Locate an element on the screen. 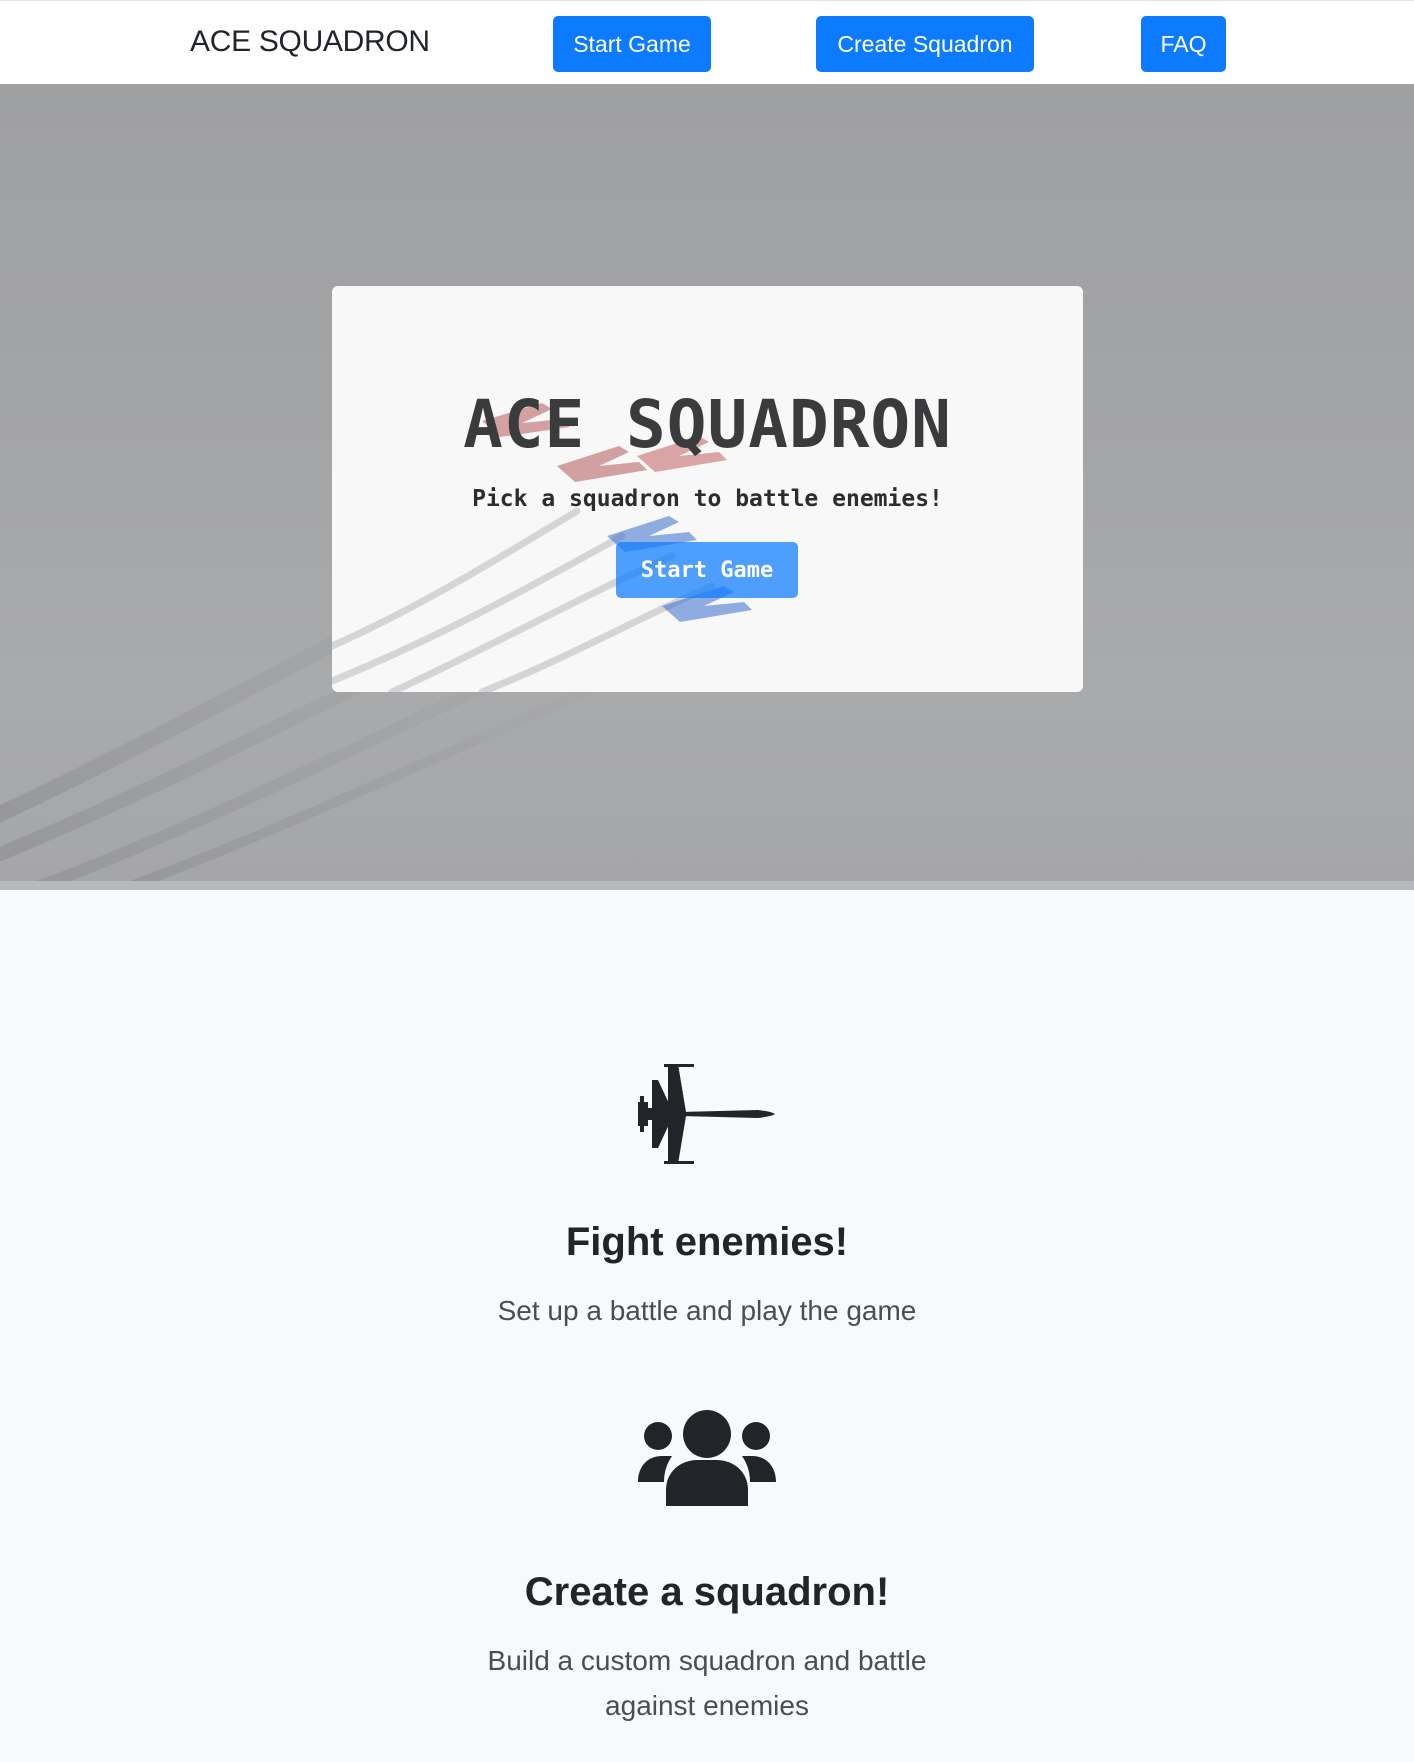  feature-title: Fight enemies! is located at coordinates (707, 1242).